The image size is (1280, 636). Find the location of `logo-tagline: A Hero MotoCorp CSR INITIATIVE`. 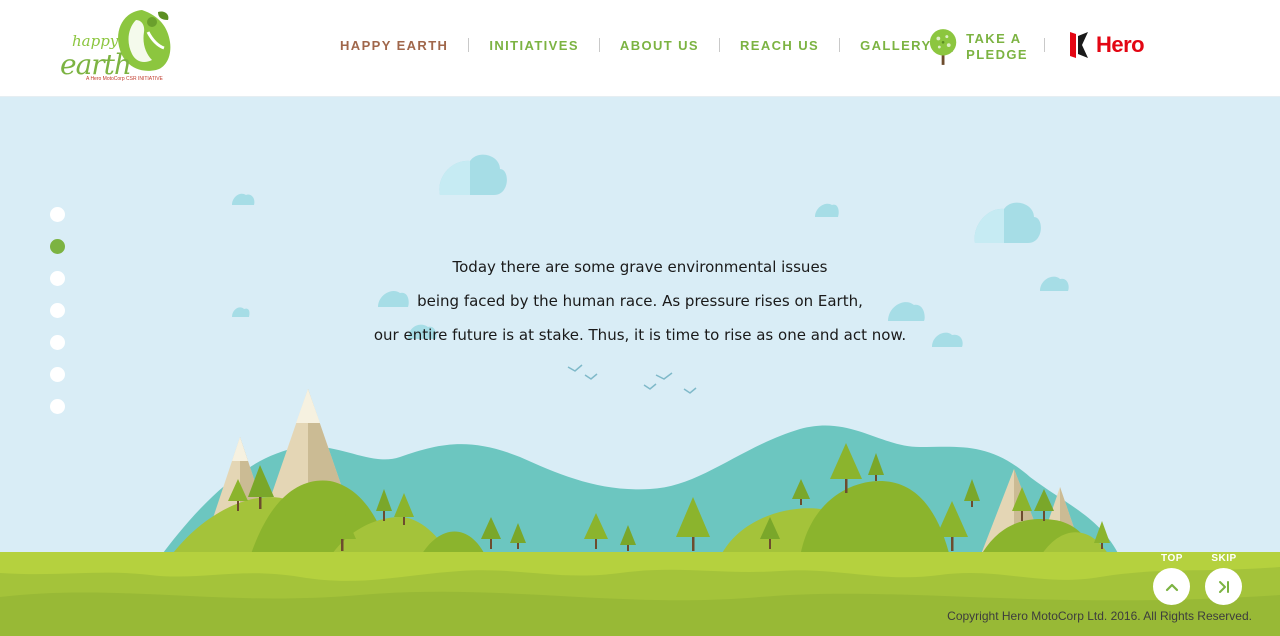

logo-tagline: A Hero MotoCorp CSR INITIATIVE is located at coordinates (124, 79).